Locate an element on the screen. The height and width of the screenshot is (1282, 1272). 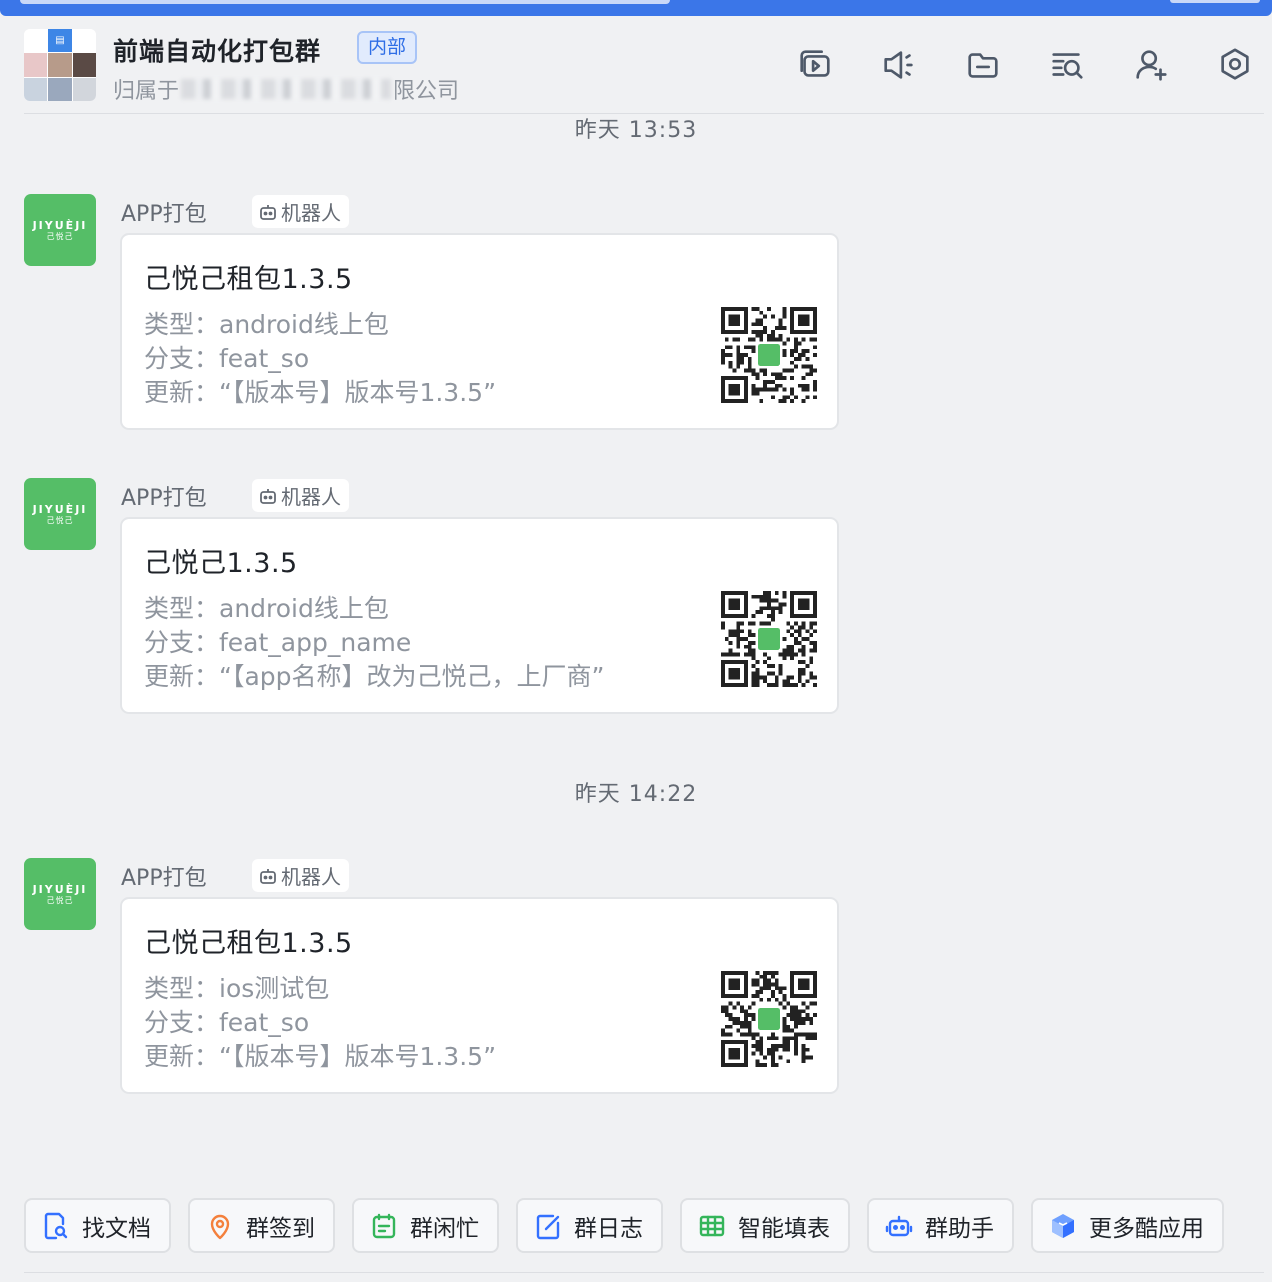
timestamp: 昨天 14:22 is located at coordinates (636, 794).